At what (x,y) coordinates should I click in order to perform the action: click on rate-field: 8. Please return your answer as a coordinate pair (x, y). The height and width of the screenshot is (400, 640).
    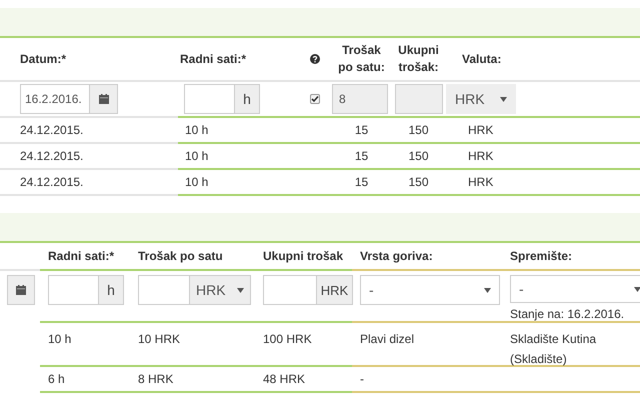
    Looking at the image, I should click on (360, 99).